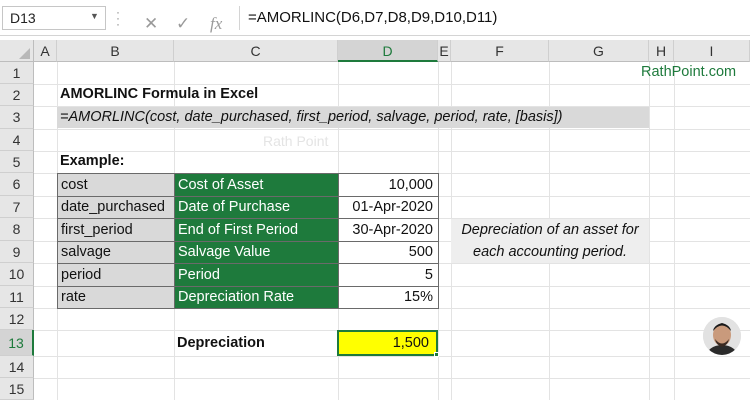 The image size is (750, 400). What do you see at coordinates (17, 162) in the screenshot?
I see `row-header-5: 5` at bounding box center [17, 162].